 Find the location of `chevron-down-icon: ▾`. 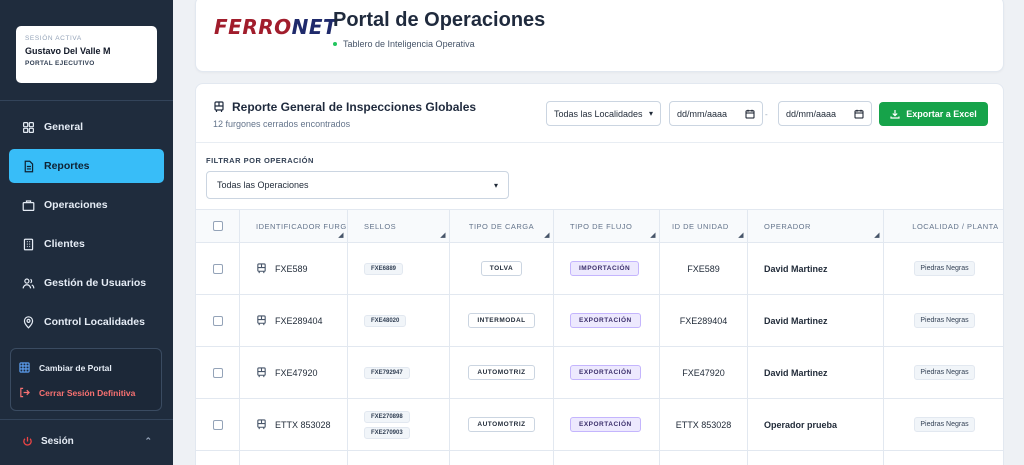

chevron-down-icon: ▾ is located at coordinates (650, 113).